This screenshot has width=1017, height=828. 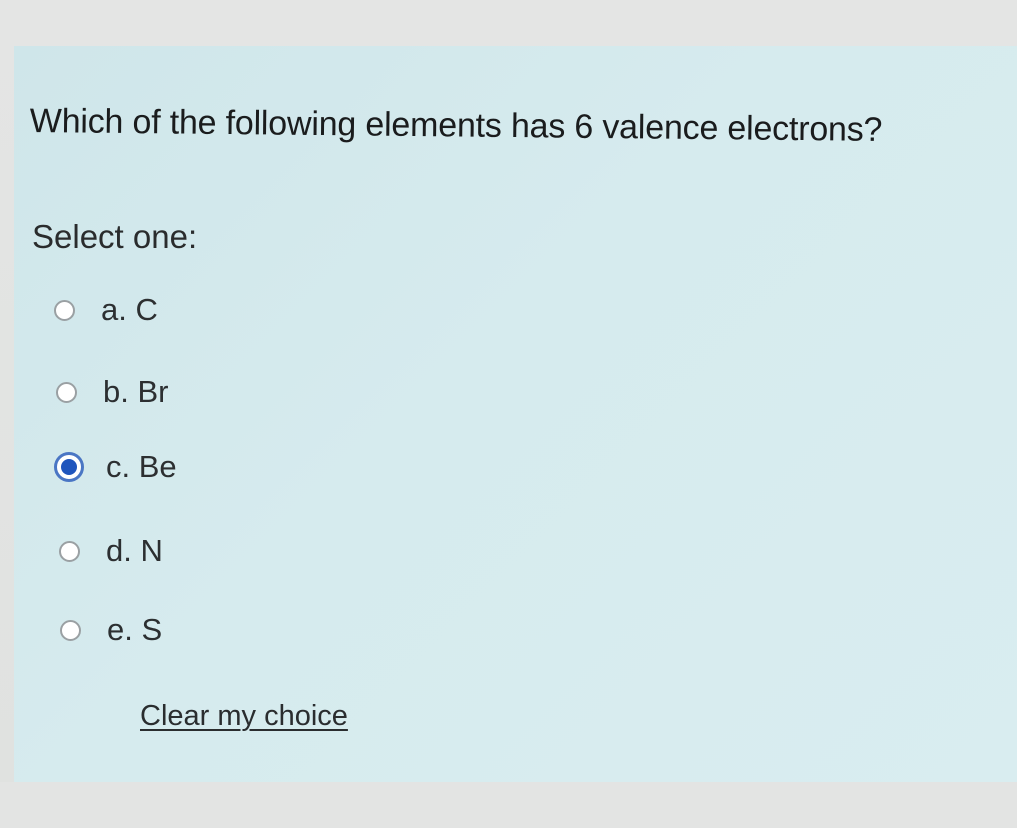 What do you see at coordinates (508, 805) in the screenshot?
I see `bottom-strip` at bounding box center [508, 805].